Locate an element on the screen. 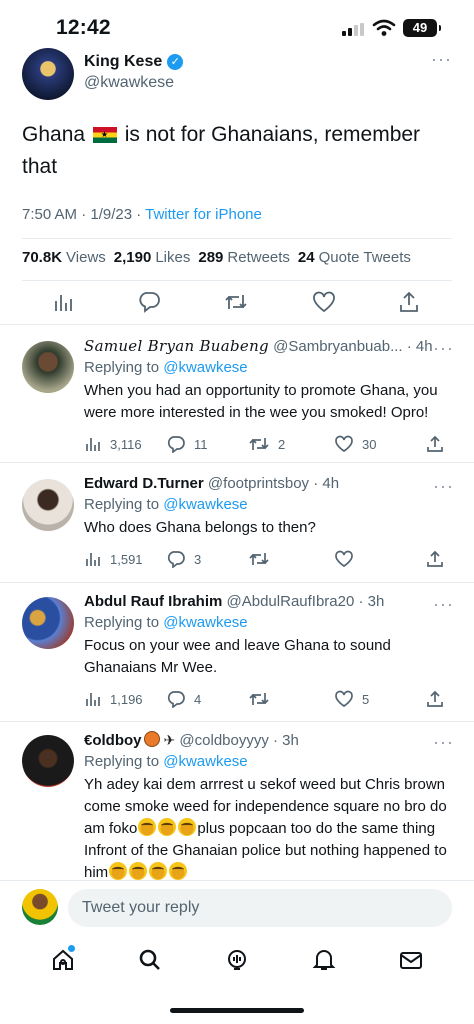 Image resolution: width=474 pixels, height=1024 pixels. like-action is located at coordinates (380, 559).